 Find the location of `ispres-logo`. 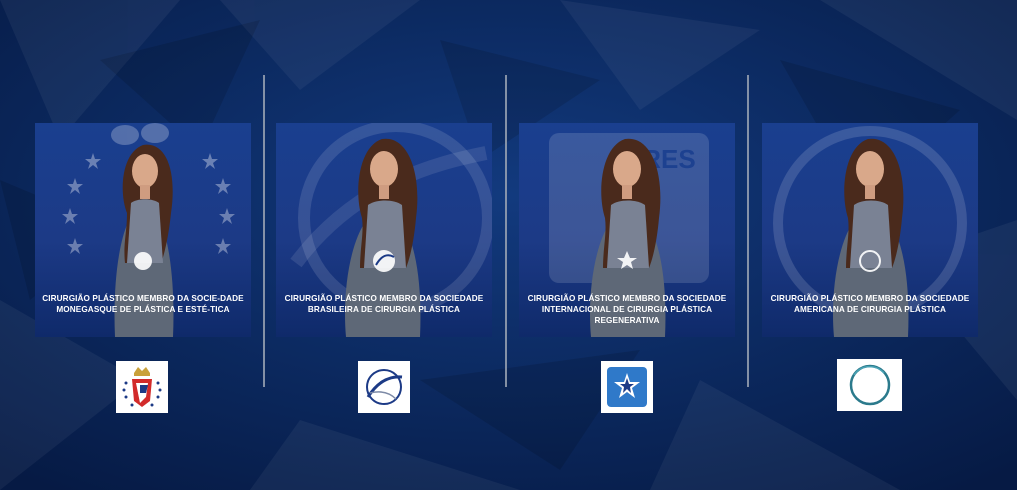

ispres-logo is located at coordinates (627, 387).